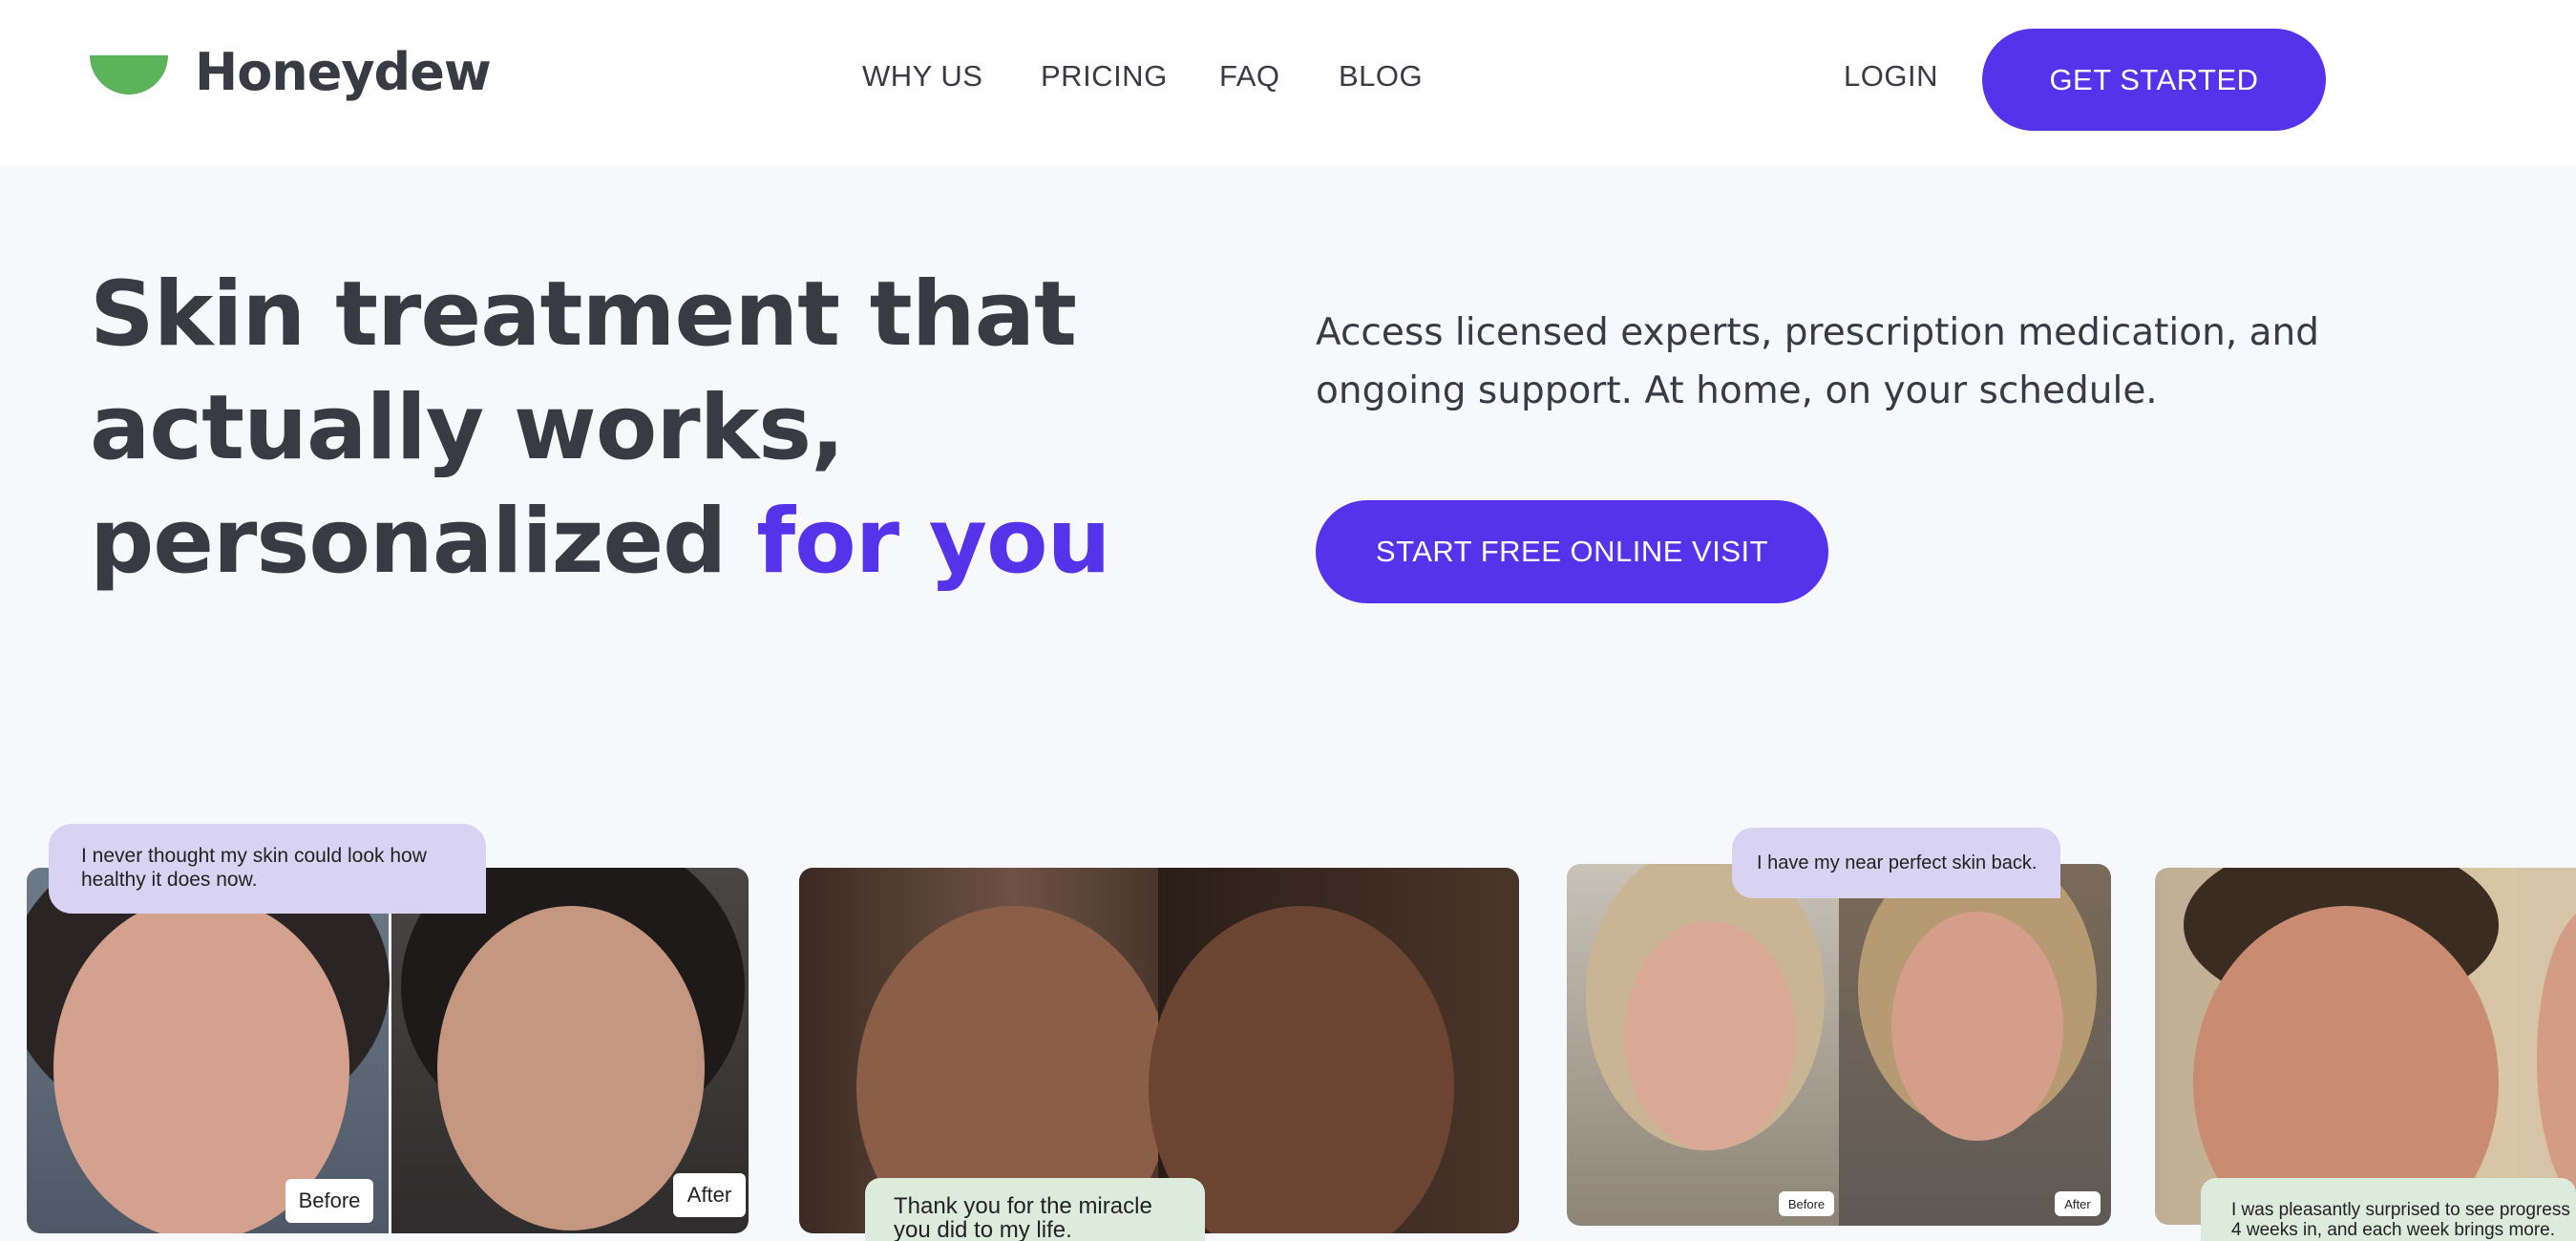  What do you see at coordinates (1896, 863) in the screenshot?
I see `testimonial-quote-3: I have my near perfect skin back.` at bounding box center [1896, 863].